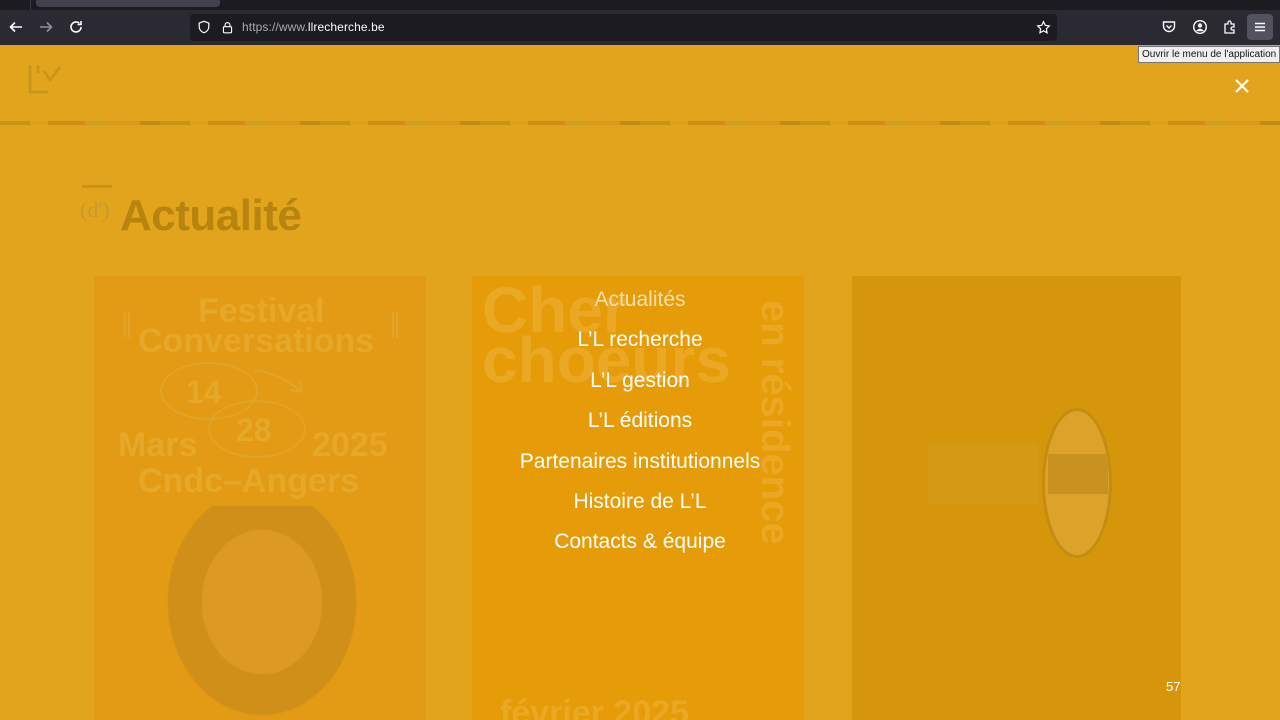 Image resolution: width=1280 pixels, height=720 pixels. I want to click on shield-icon, so click(204, 27).